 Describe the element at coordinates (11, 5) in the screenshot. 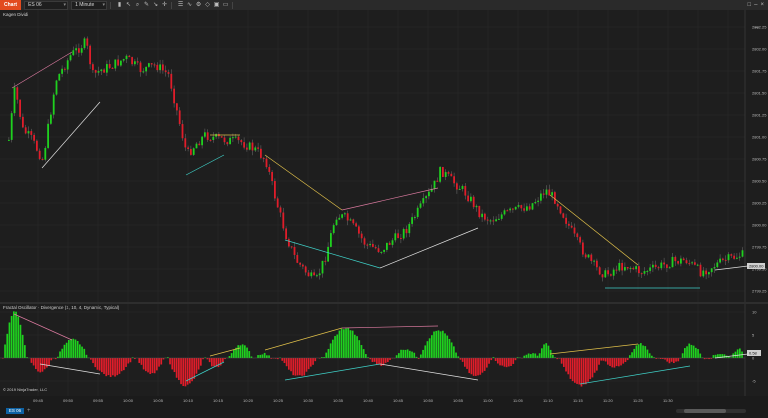

I see `chart-tab: Chart` at that location.